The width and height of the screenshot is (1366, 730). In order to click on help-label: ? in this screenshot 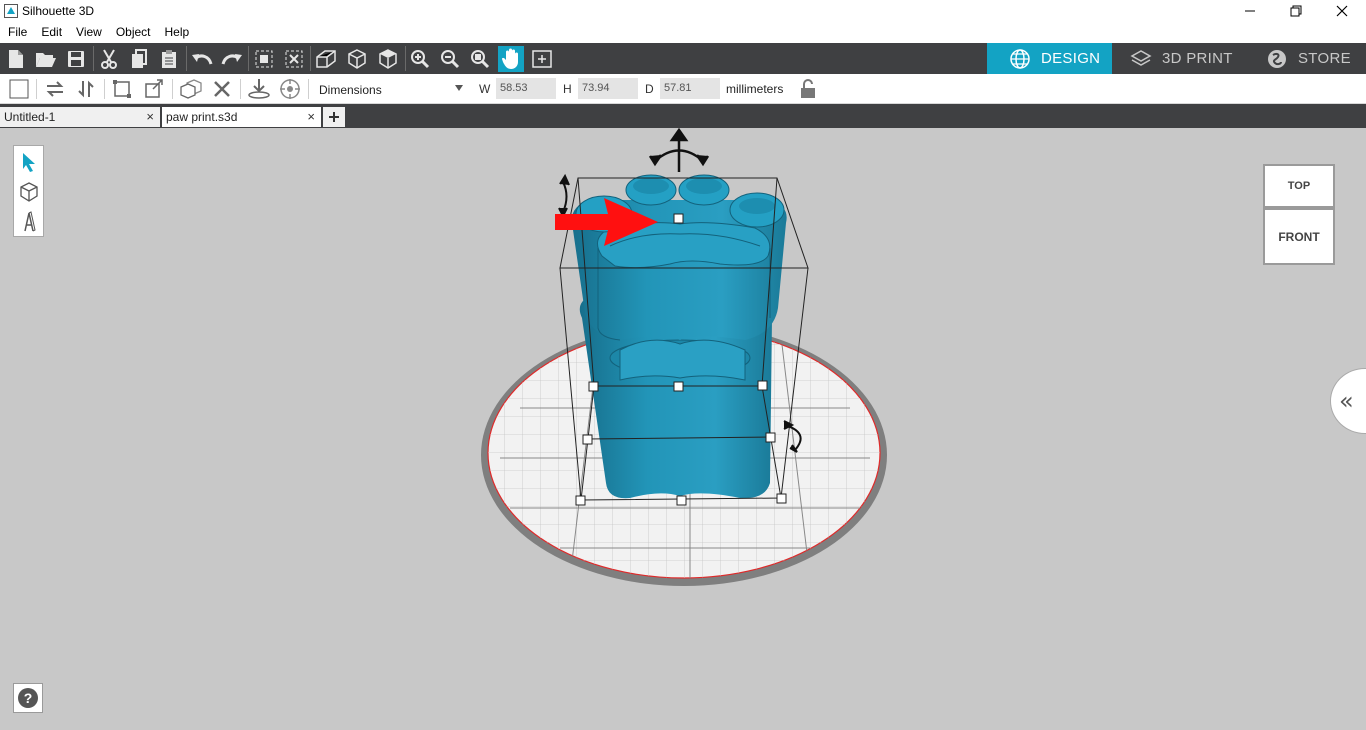, I will do `click(28, 698)`.